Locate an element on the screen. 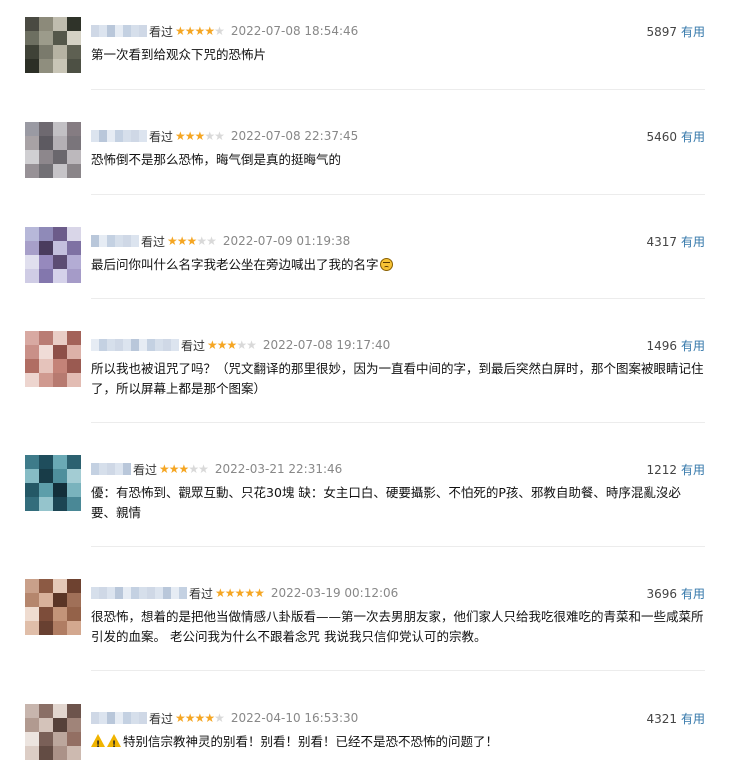 The image size is (751, 767). comment-text: 特别信宗教神灵的别看！别看！别看！已经不是恐不恐怖的问题了！ is located at coordinates (398, 743).